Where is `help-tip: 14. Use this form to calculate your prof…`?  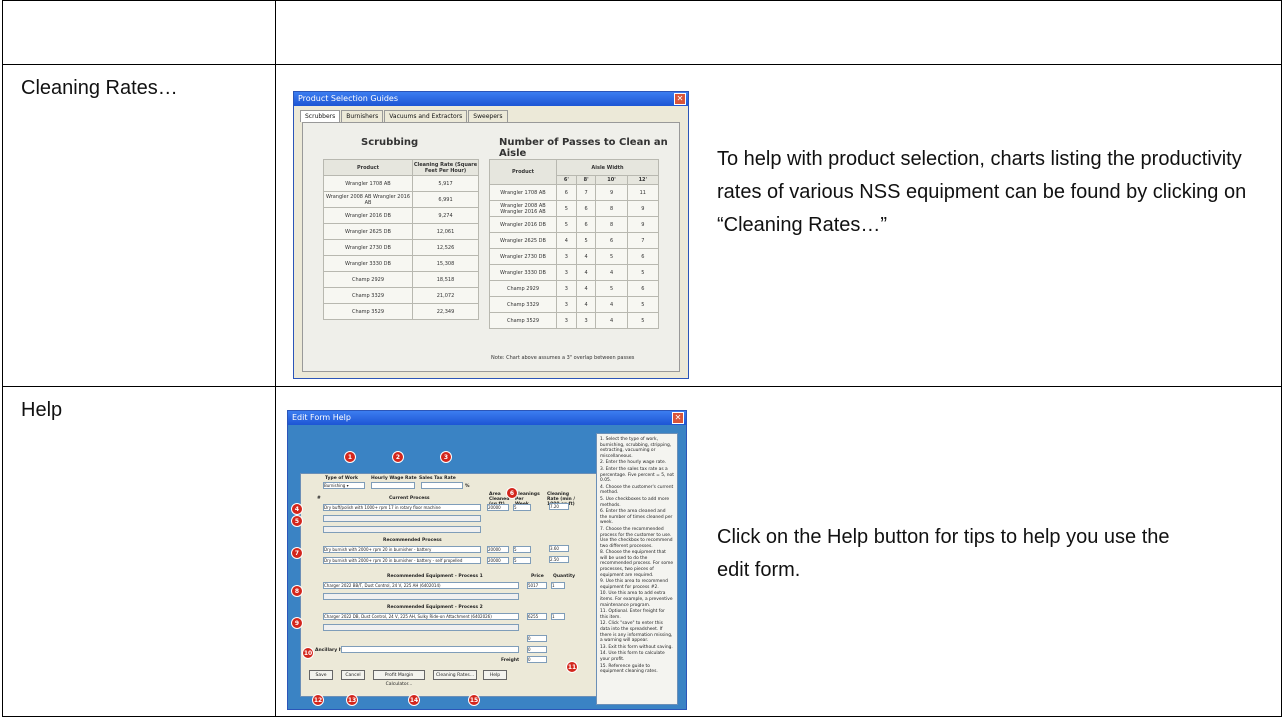
help-tip: 14. Use this form to calculate your prof… is located at coordinates (632, 656).